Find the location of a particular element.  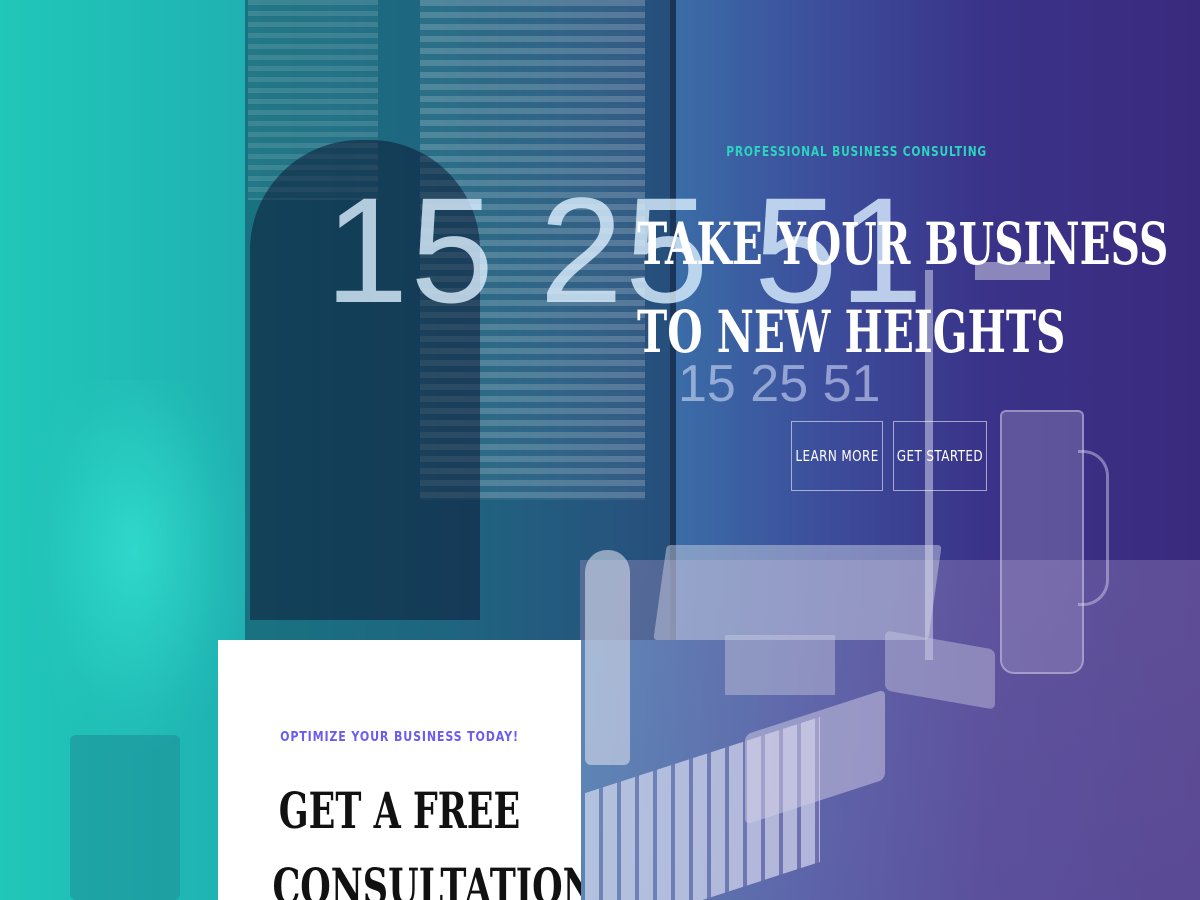

learn-more-label: LEARN MORE is located at coordinates (837, 456).